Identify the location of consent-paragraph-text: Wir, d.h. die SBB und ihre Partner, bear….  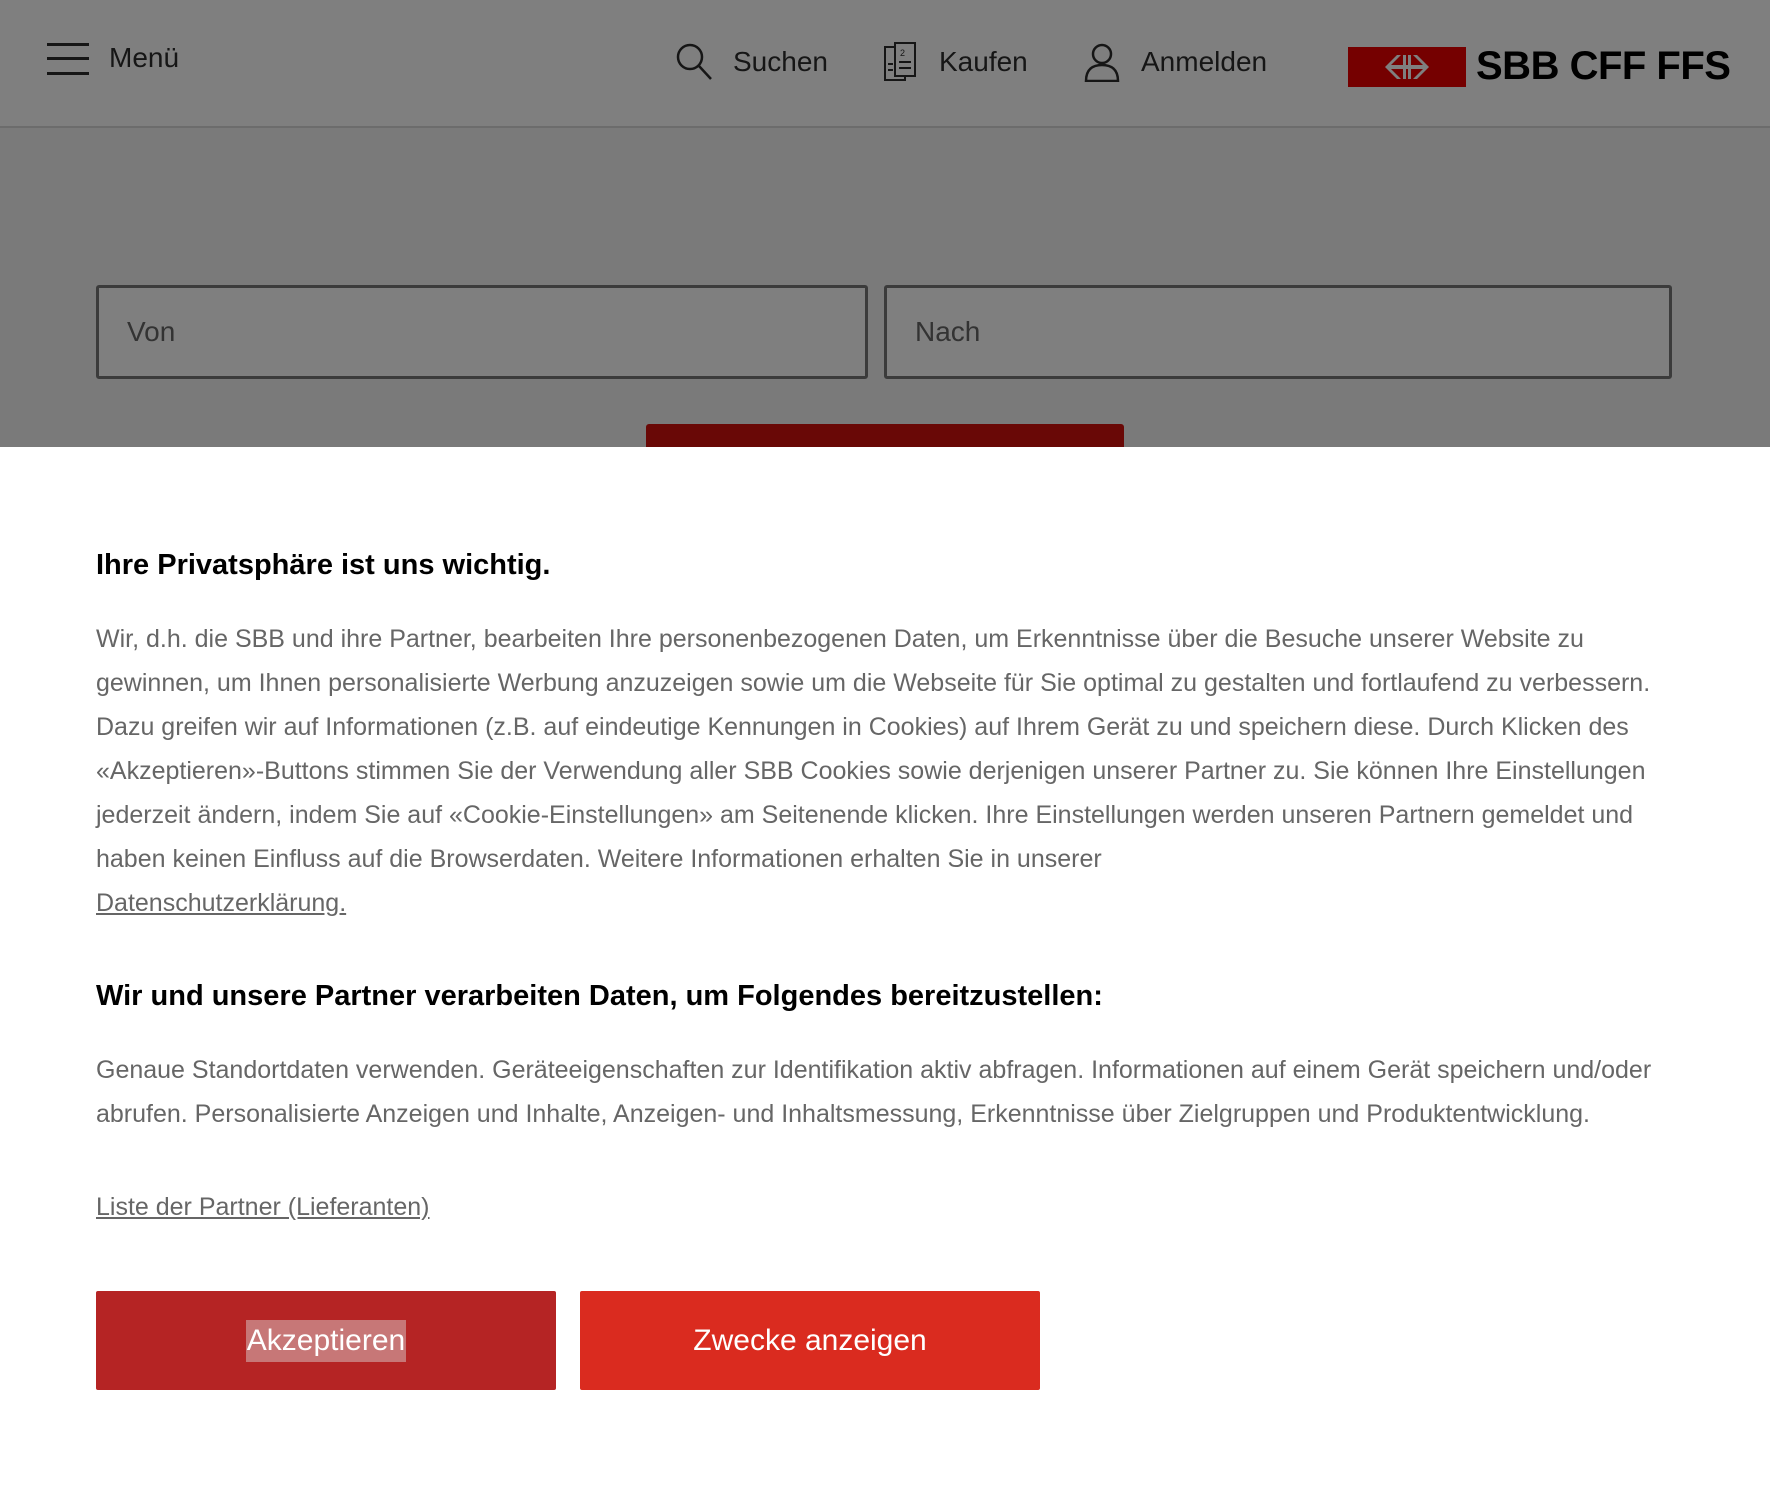
(873, 749).